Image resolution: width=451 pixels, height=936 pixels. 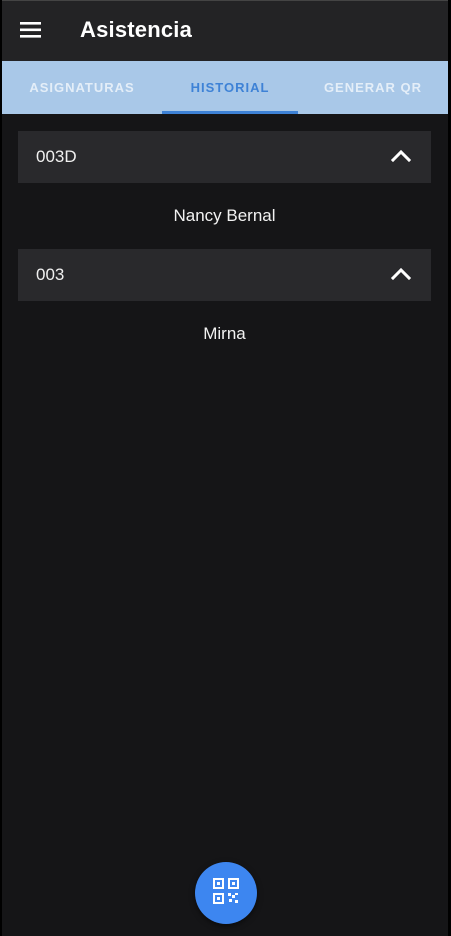 I want to click on menu-icon, so click(x=33, y=32).